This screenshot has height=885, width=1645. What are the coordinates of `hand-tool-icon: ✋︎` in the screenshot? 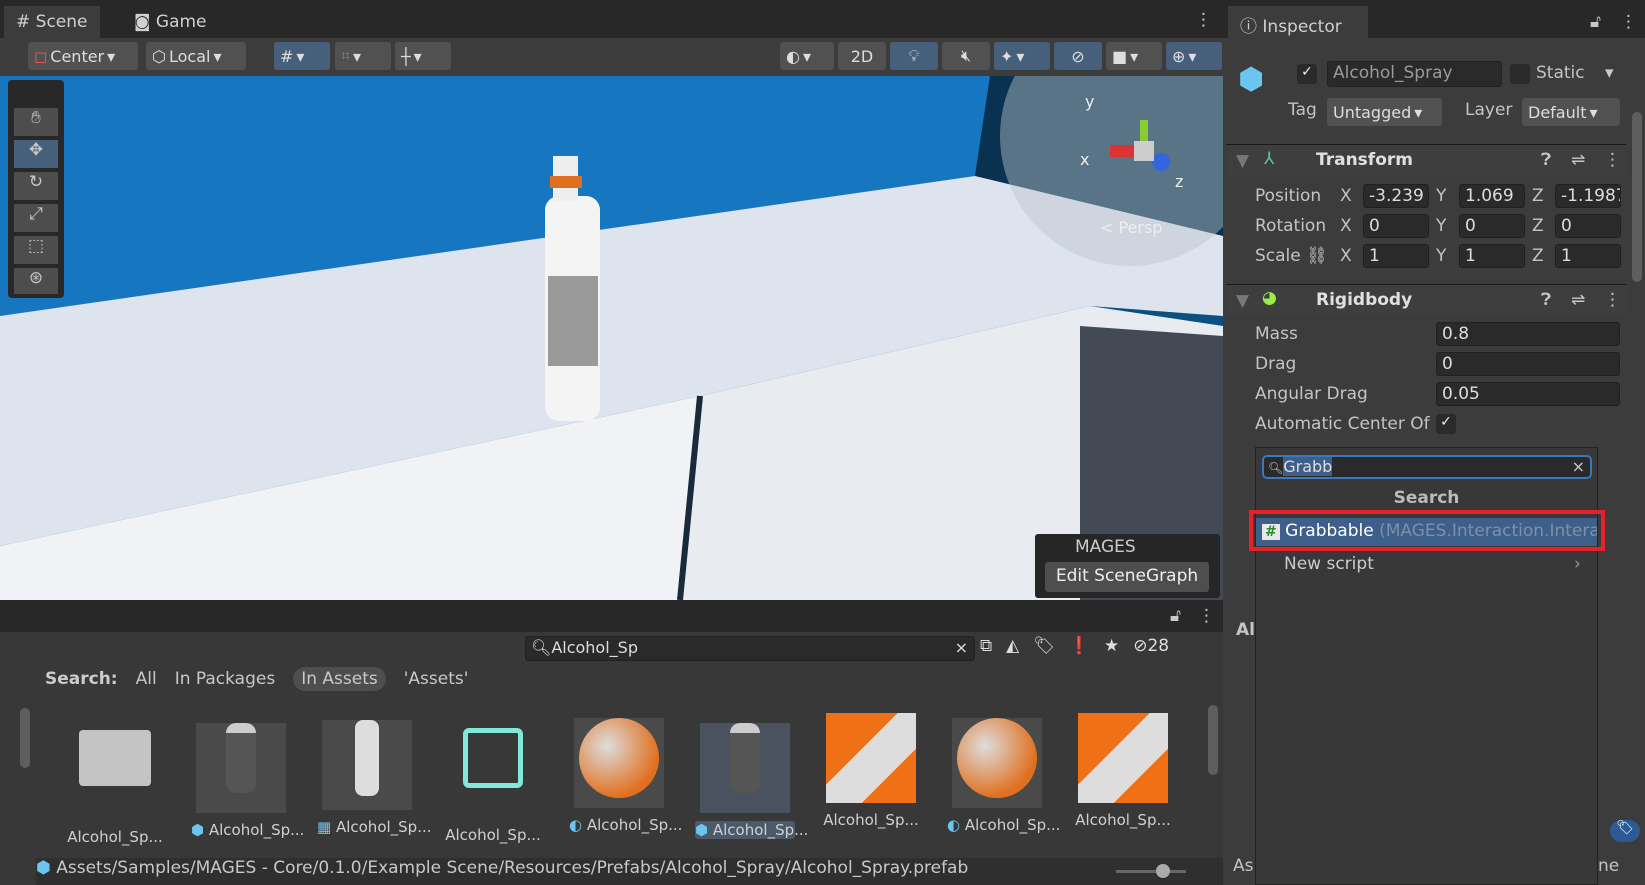 It's located at (36, 122).